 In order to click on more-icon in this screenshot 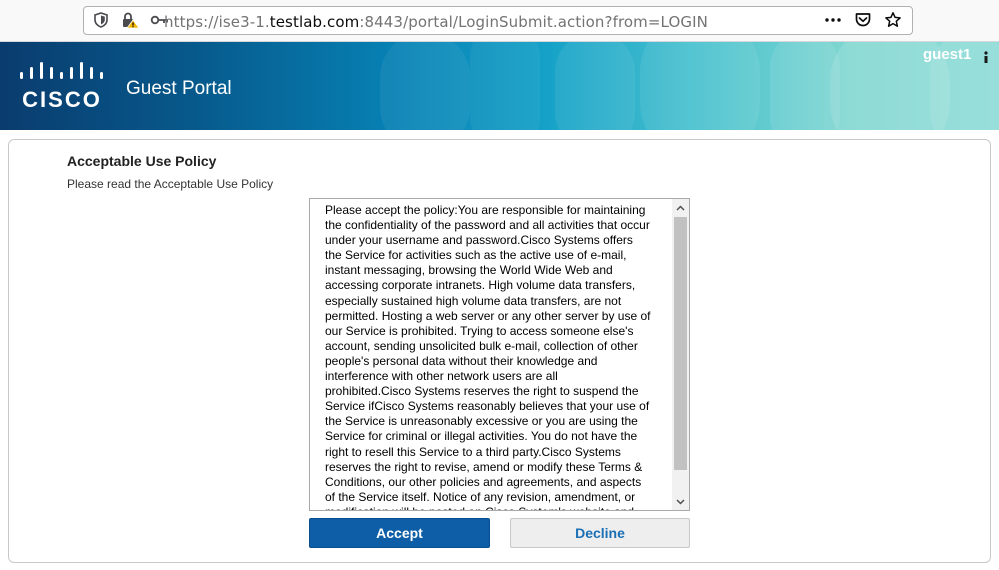, I will do `click(833, 20)`.